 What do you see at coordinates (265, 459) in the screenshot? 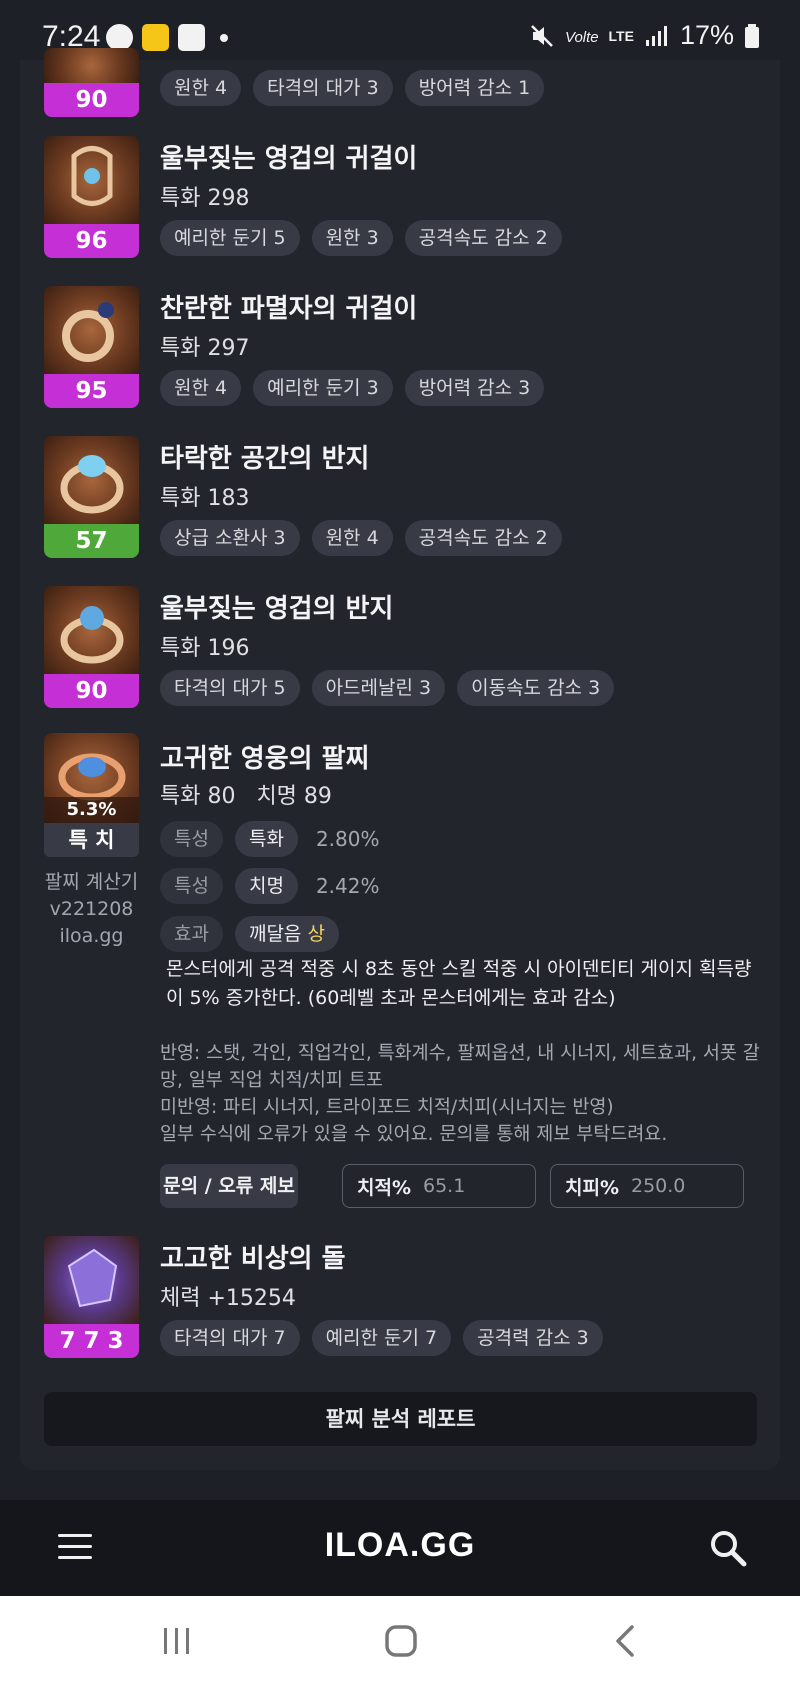
I see `item-title: 타락한 공간의 반지` at bounding box center [265, 459].